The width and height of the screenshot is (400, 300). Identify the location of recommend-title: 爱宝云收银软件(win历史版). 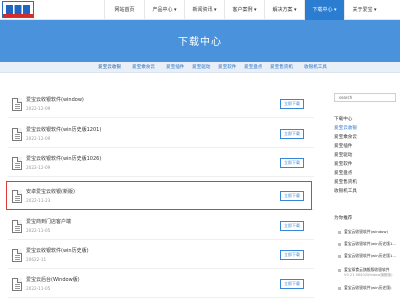
(368, 288).